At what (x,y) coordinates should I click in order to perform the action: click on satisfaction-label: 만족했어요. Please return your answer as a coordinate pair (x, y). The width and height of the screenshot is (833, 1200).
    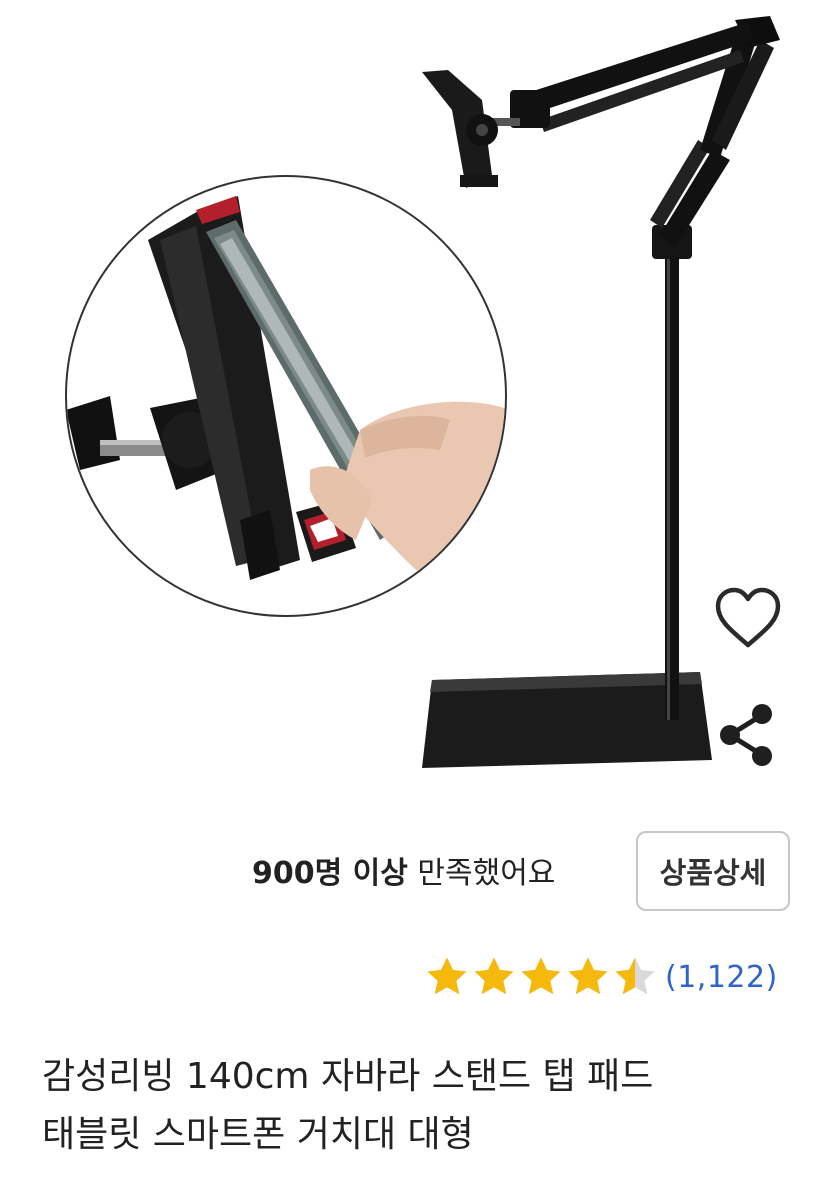
    Looking at the image, I should click on (481, 873).